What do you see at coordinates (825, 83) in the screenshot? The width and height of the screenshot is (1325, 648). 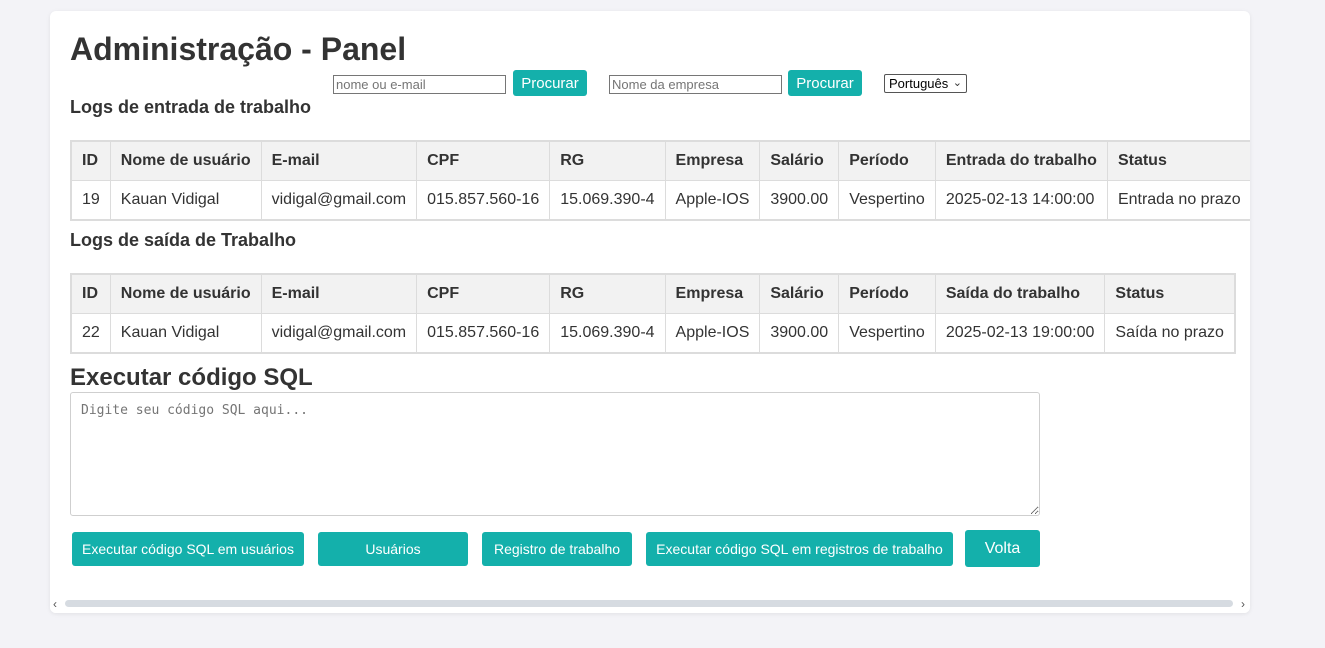 I see `company-search-button: Procurar` at bounding box center [825, 83].